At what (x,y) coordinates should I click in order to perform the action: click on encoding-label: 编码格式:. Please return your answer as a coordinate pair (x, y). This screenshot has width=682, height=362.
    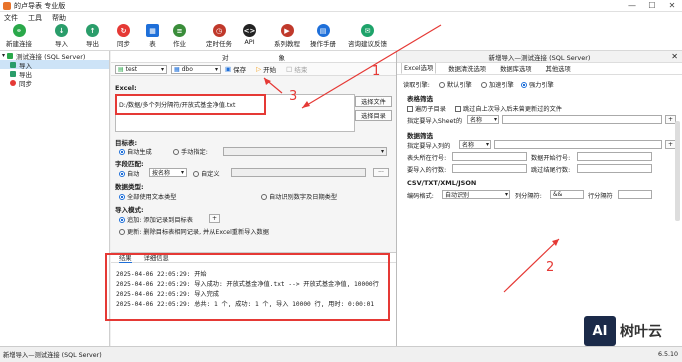
    Looking at the image, I should click on (420, 196).